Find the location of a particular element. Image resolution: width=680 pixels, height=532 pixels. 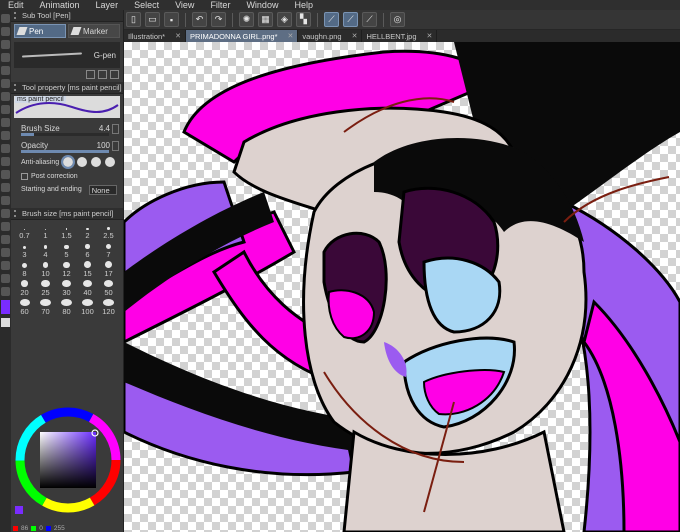

brush-size-preset: 4 is located at coordinates (45, 250).